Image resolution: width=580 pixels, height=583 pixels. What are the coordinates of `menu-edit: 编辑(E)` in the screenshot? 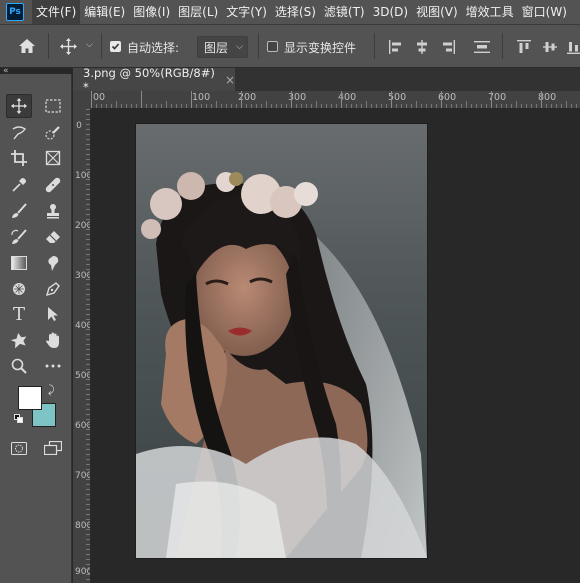 It's located at (104, 12).